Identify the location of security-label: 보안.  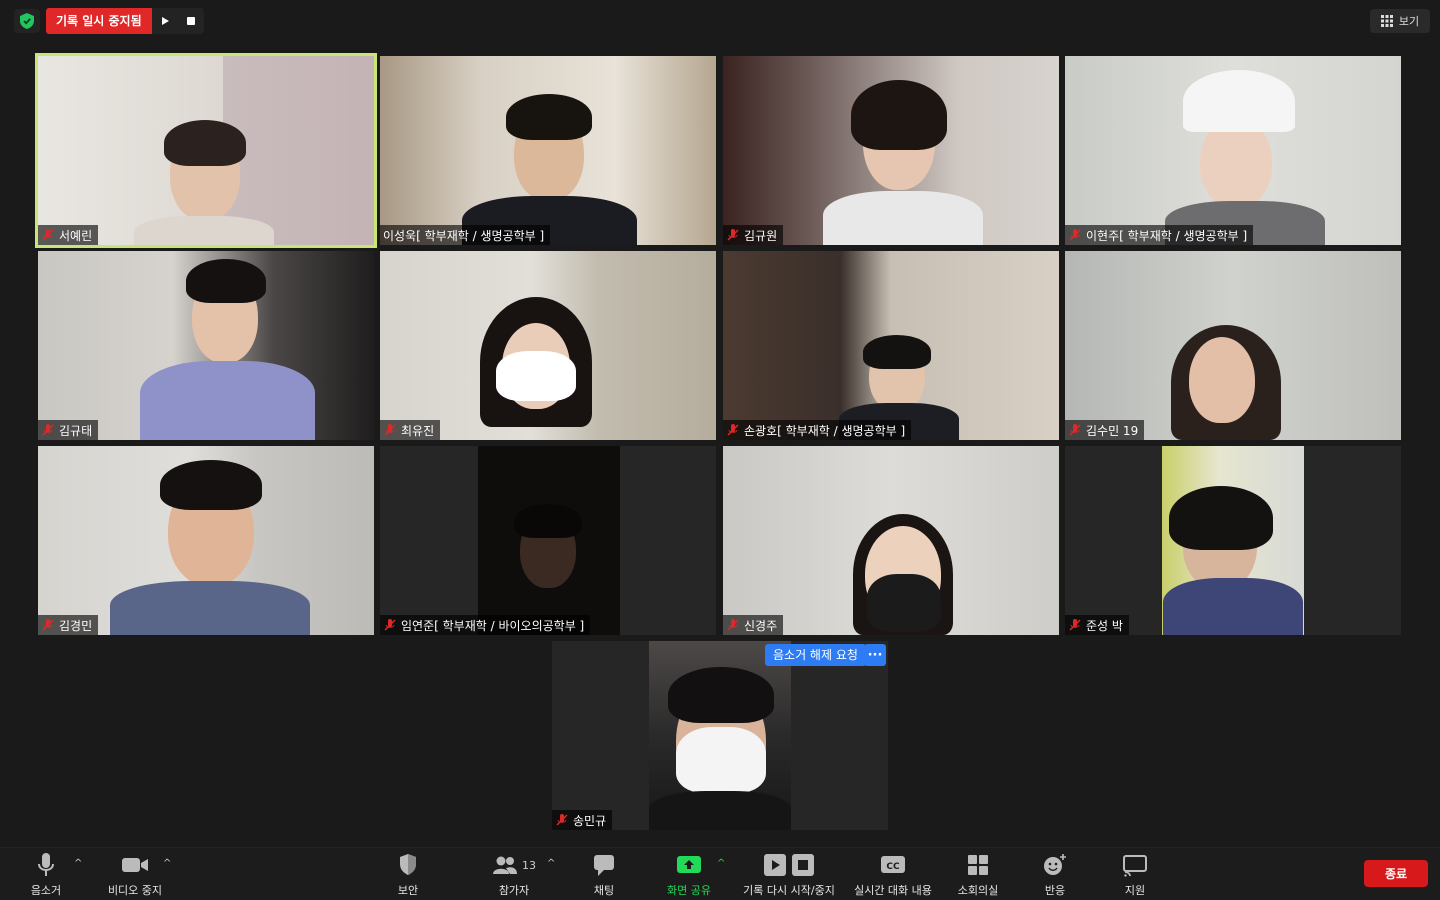
(408, 890).